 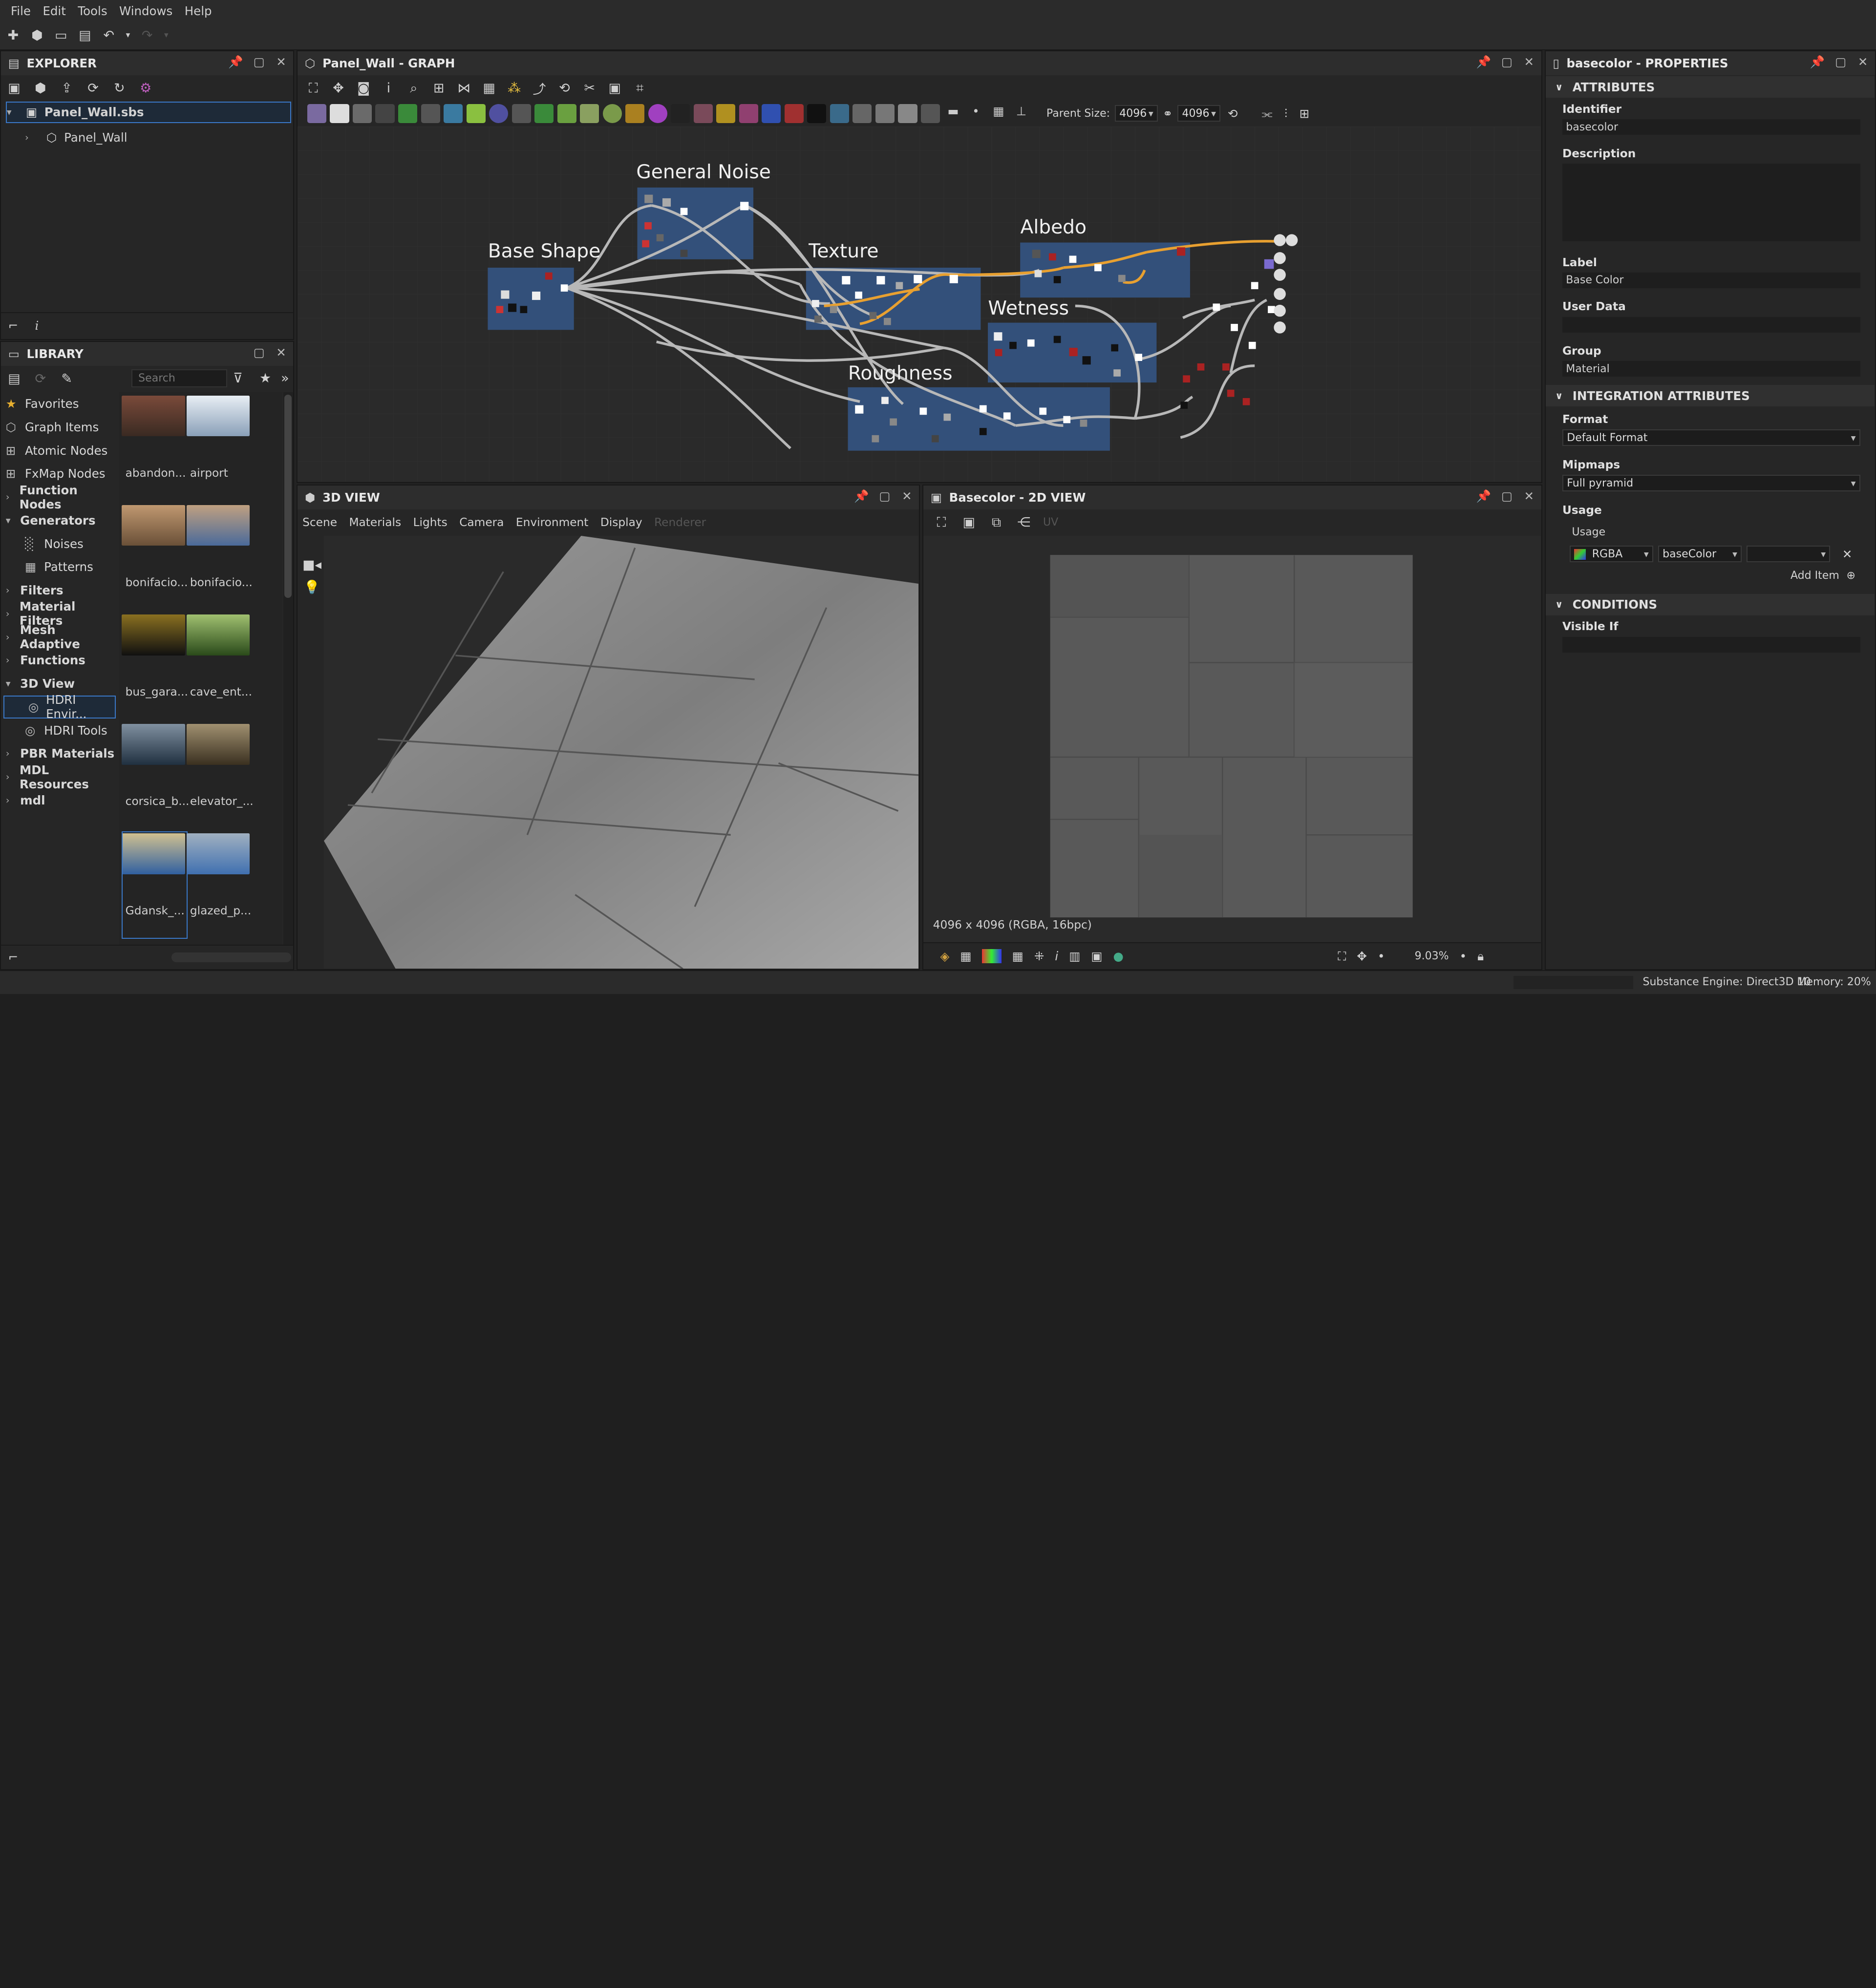 I want to click on new-graph-icon: ⬢, so click(x=37, y=35).